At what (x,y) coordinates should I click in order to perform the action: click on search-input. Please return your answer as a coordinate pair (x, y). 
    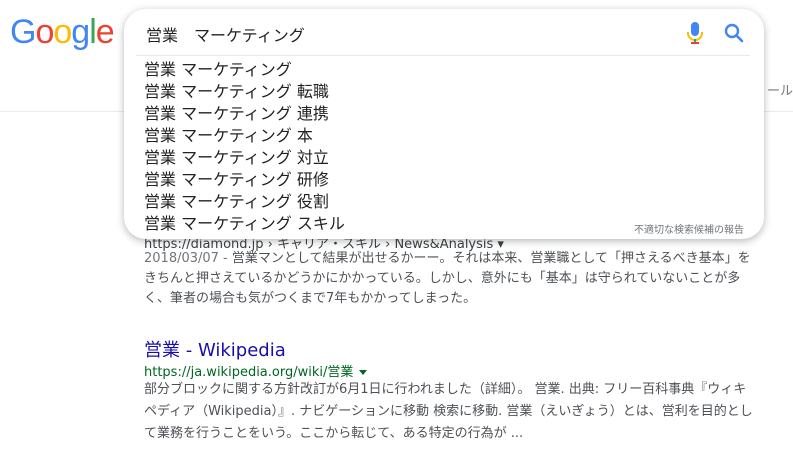
    Looking at the image, I should click on (406, 34).